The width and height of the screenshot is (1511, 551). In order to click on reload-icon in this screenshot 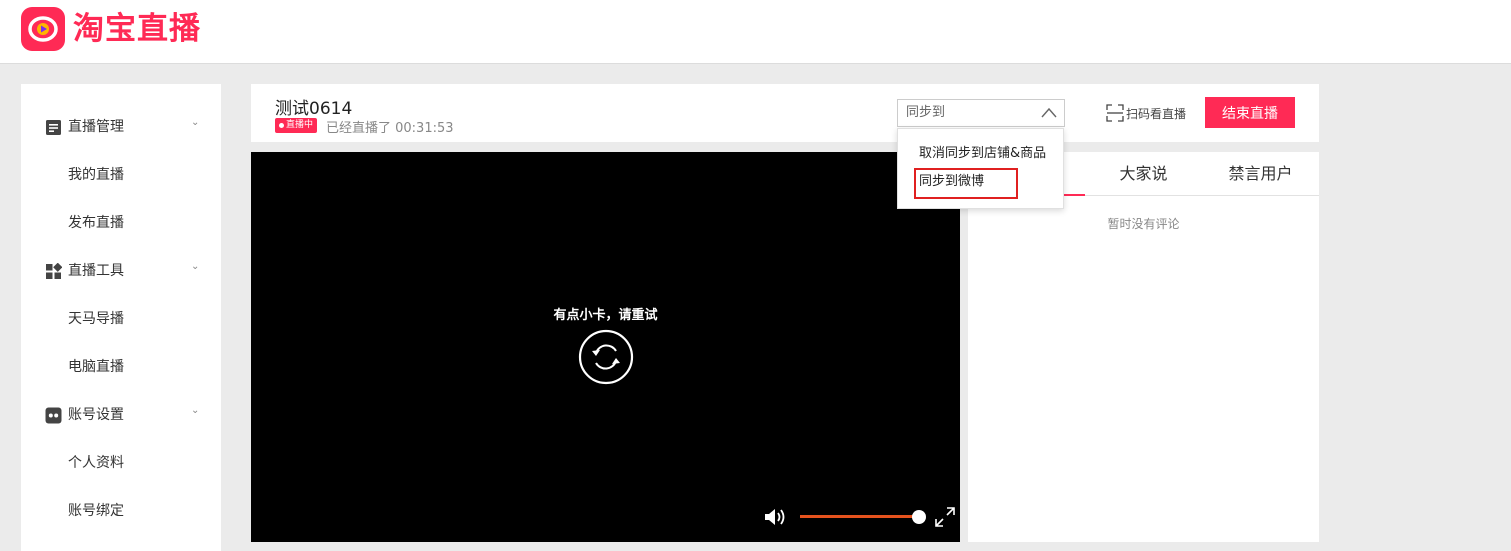, I will do `click(606, 357)`.